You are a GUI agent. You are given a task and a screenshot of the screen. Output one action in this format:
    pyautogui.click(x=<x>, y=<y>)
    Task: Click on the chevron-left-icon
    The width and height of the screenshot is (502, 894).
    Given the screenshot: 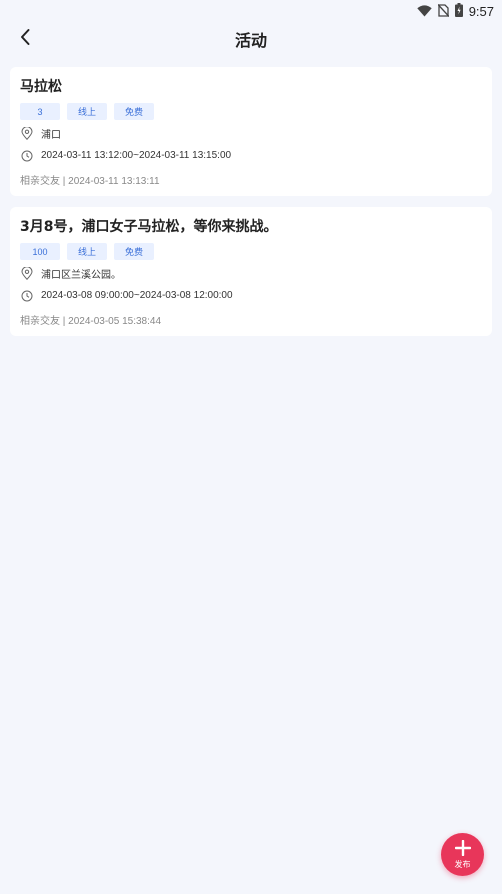 What is the action you would take?
    pyautogui.click(x=25, y=39)
    